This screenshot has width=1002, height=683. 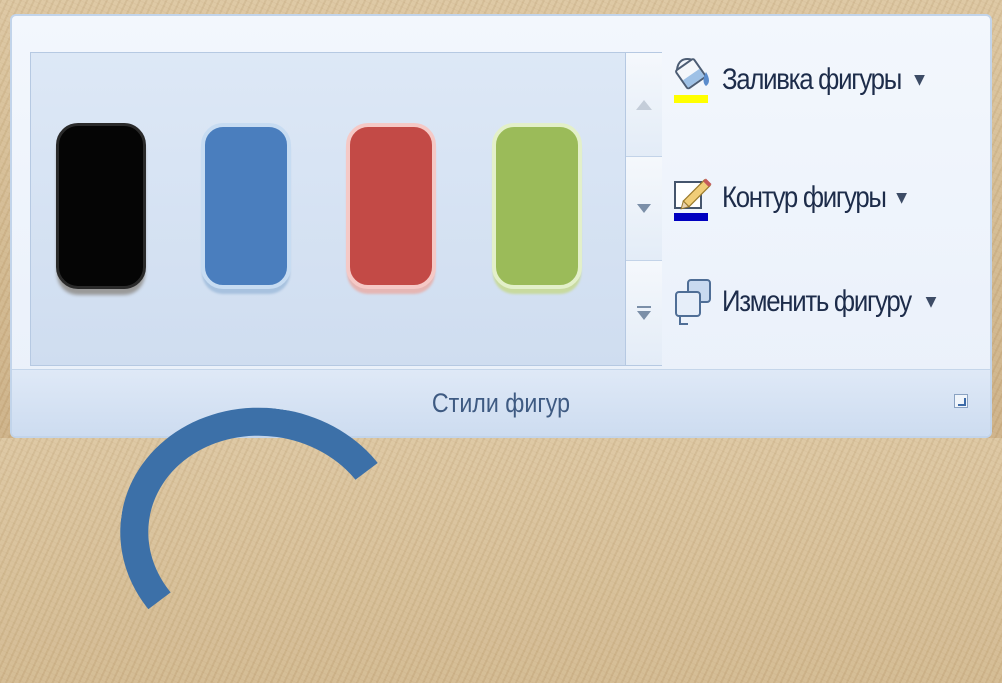 What do you see at coordinates (694, 302) in the screenshot?
I see `change-shape-icon` at bounding box center [694, 302].